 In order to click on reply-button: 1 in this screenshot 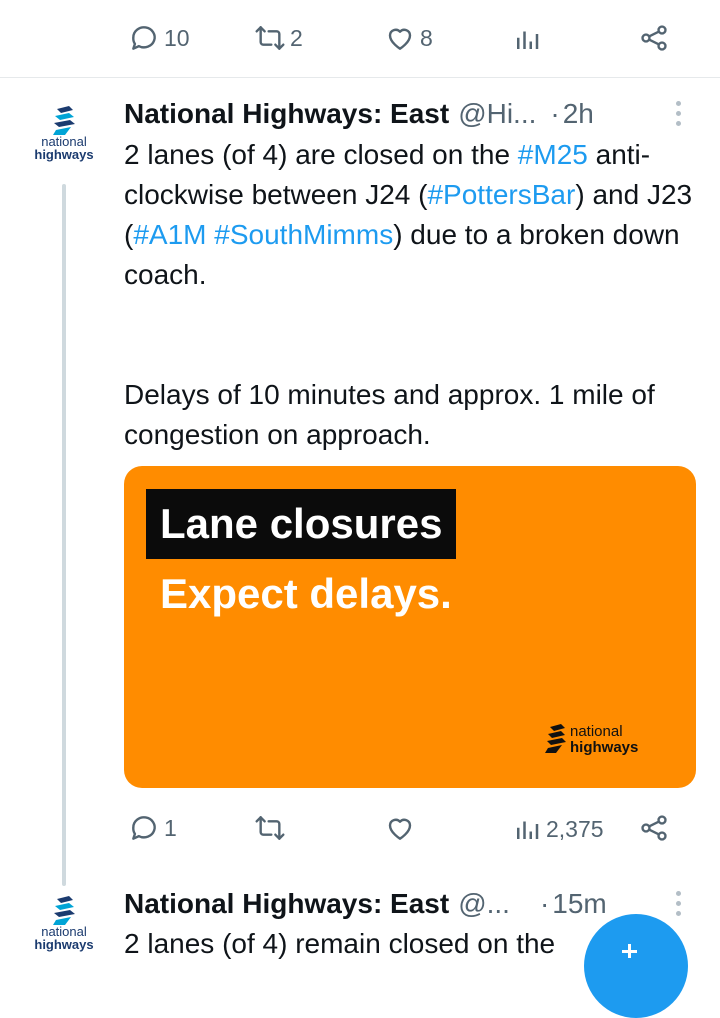, I will do `click(152, 828)`.